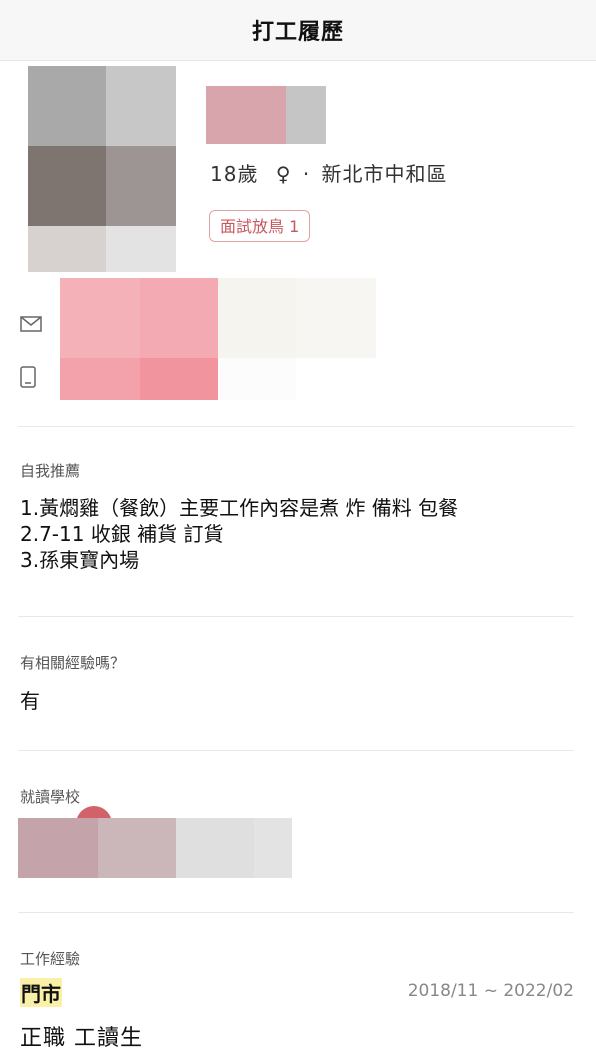  What do you see at coordinates (28, 377) in the screenshot?
I see `mobile-phone-icon` at bounding box center [28, 377].